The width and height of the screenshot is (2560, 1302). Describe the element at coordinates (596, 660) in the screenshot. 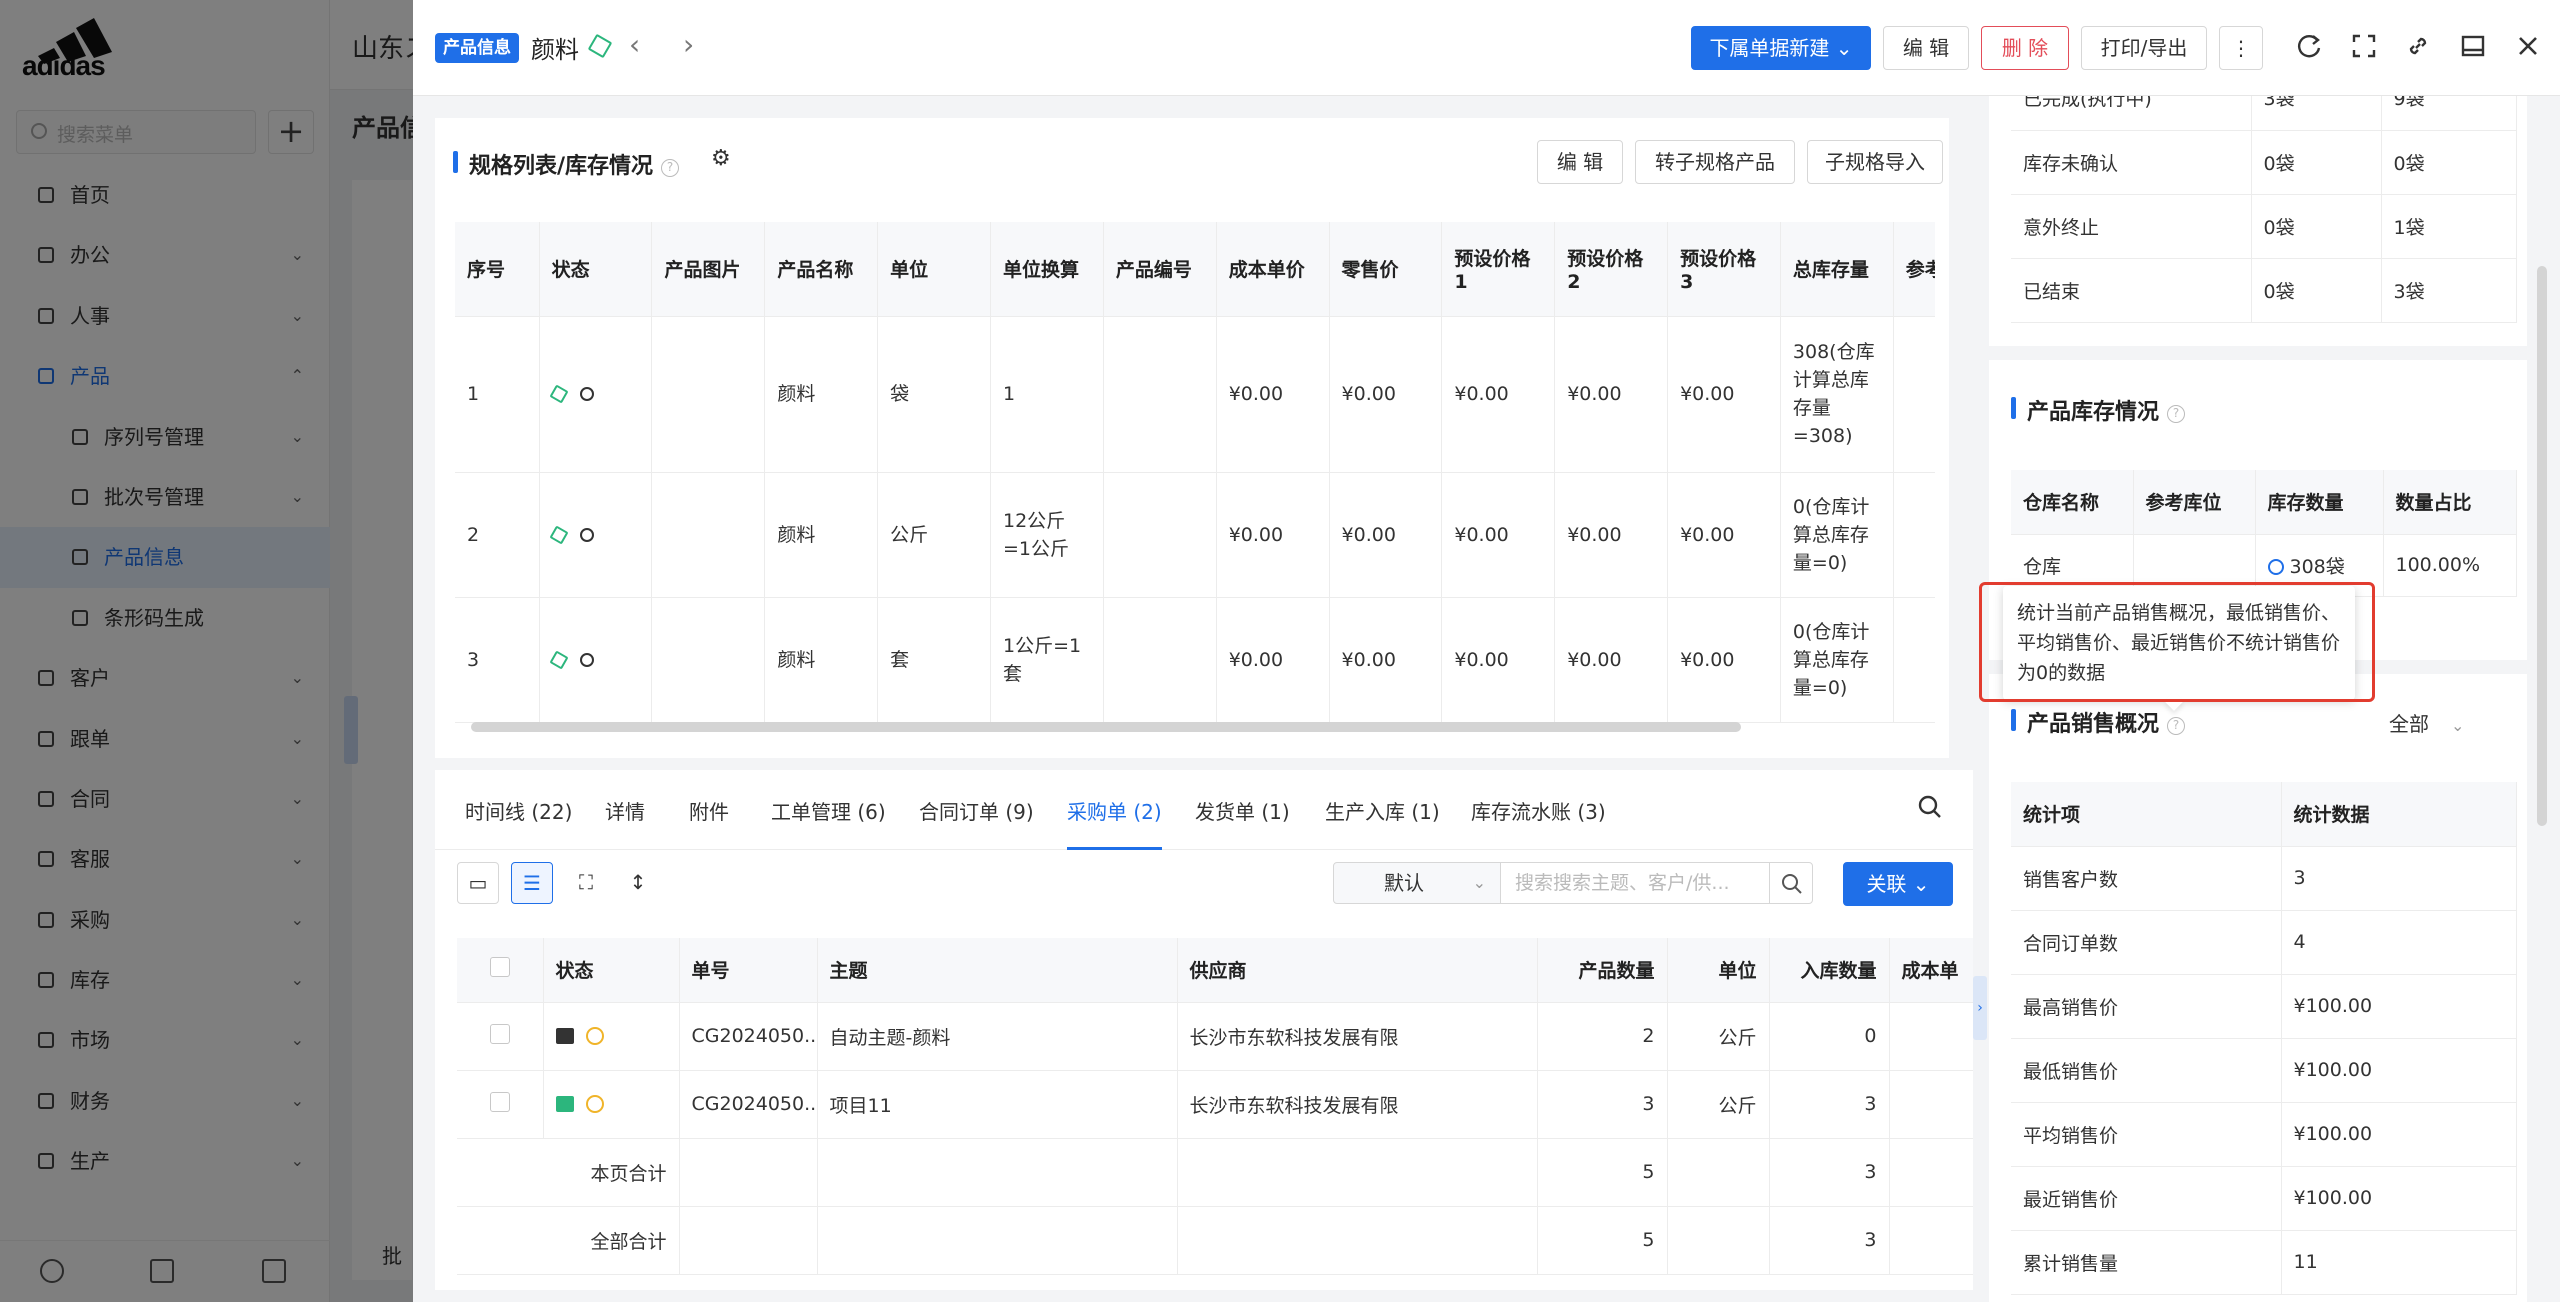

I see `status-cell` at that location.